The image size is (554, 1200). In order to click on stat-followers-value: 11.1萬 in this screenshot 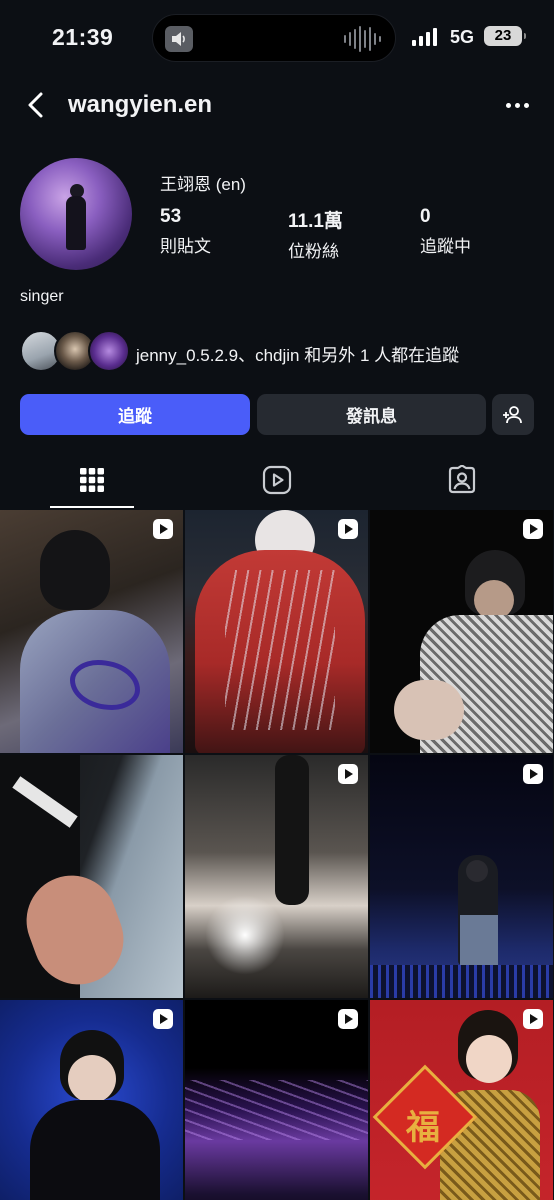, I will do `click(315, 221)`.